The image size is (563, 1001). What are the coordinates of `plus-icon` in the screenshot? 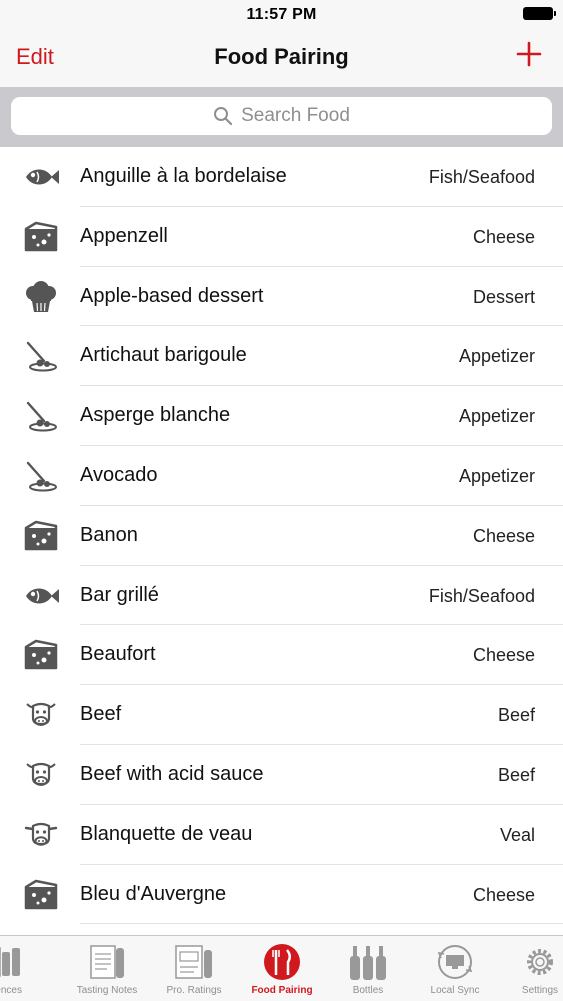 It's located at (529, 54).